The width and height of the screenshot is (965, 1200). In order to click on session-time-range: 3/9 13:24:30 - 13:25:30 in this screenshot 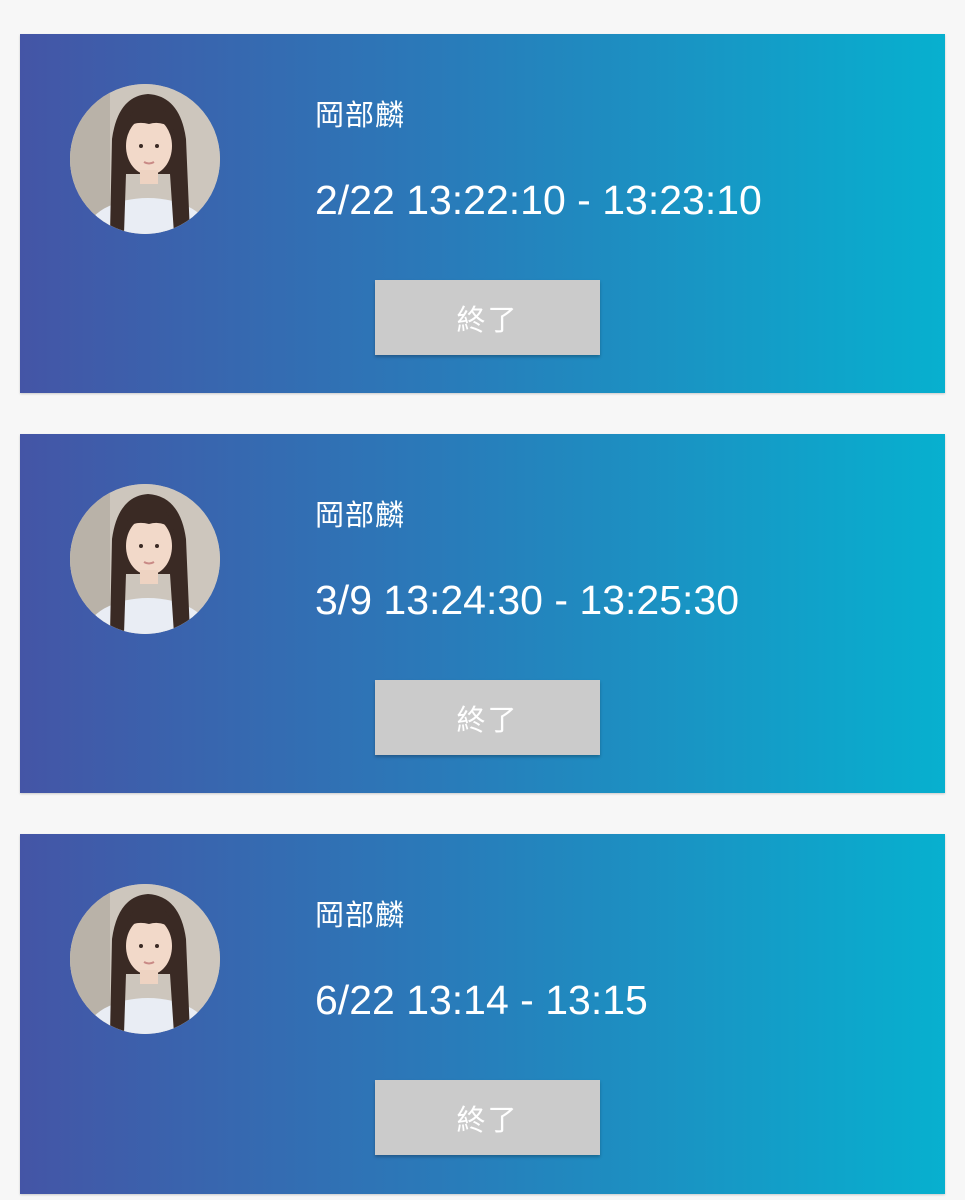, I will do `click(527, 600)`.